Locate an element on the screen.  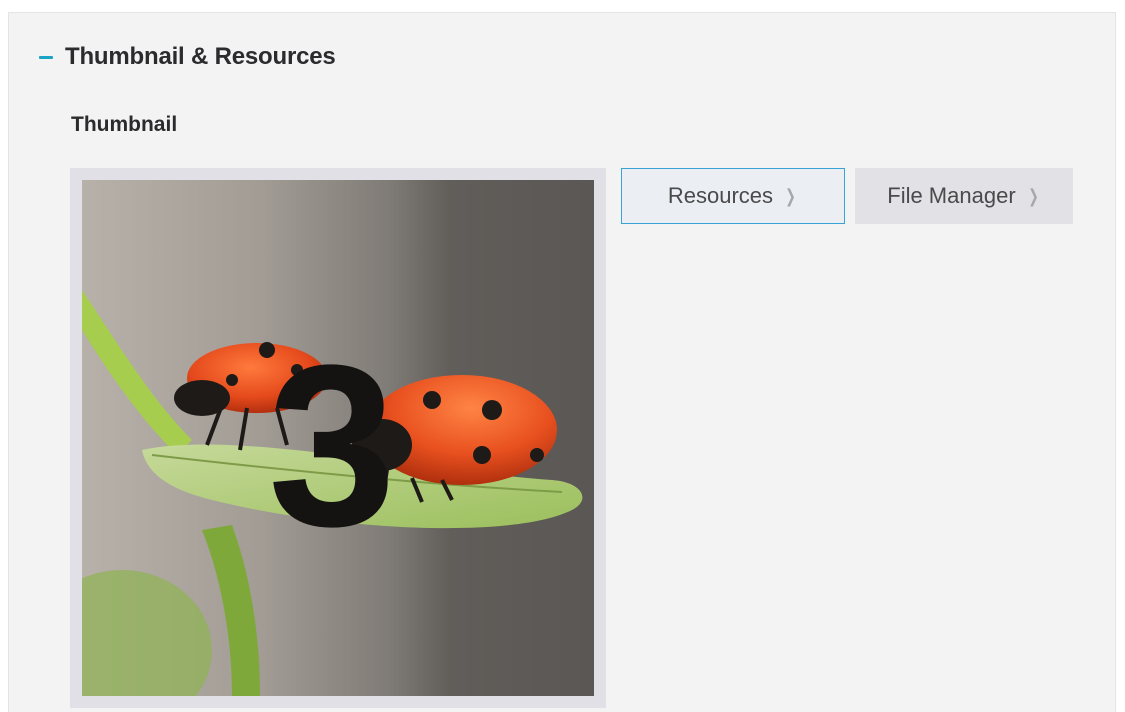
section-header: Thumbnail & Resources is located at coordinates (186, 57).